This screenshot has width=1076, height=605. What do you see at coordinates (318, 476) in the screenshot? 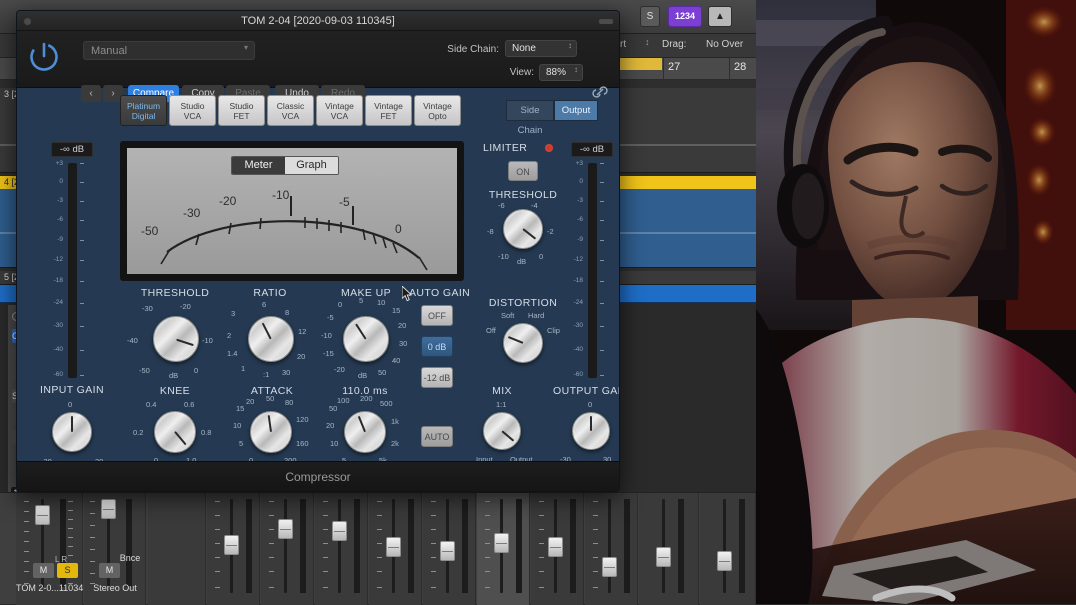
I see `plugin-footer-title: Compressor` at bounding box center [318, 476].